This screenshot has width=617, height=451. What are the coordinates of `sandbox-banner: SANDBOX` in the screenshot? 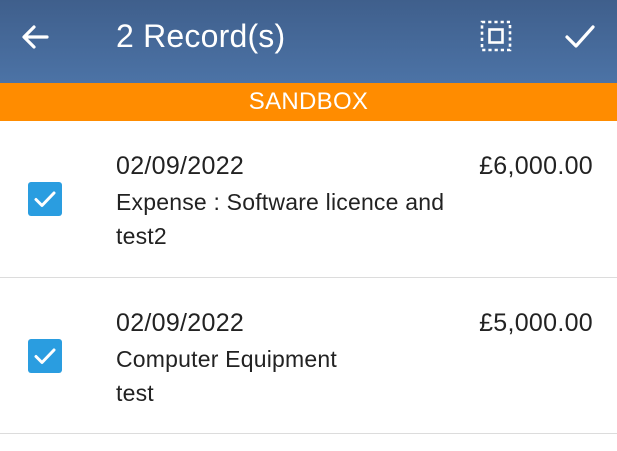 It's located at (308, 102).